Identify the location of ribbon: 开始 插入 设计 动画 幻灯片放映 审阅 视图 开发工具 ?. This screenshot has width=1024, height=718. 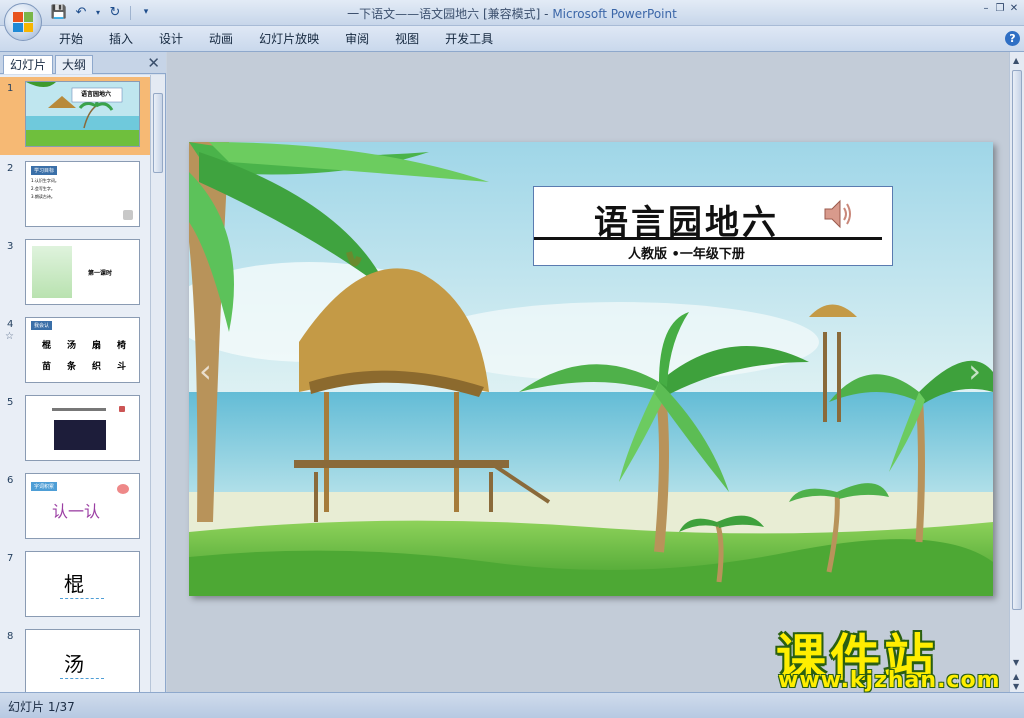
(512, 39).